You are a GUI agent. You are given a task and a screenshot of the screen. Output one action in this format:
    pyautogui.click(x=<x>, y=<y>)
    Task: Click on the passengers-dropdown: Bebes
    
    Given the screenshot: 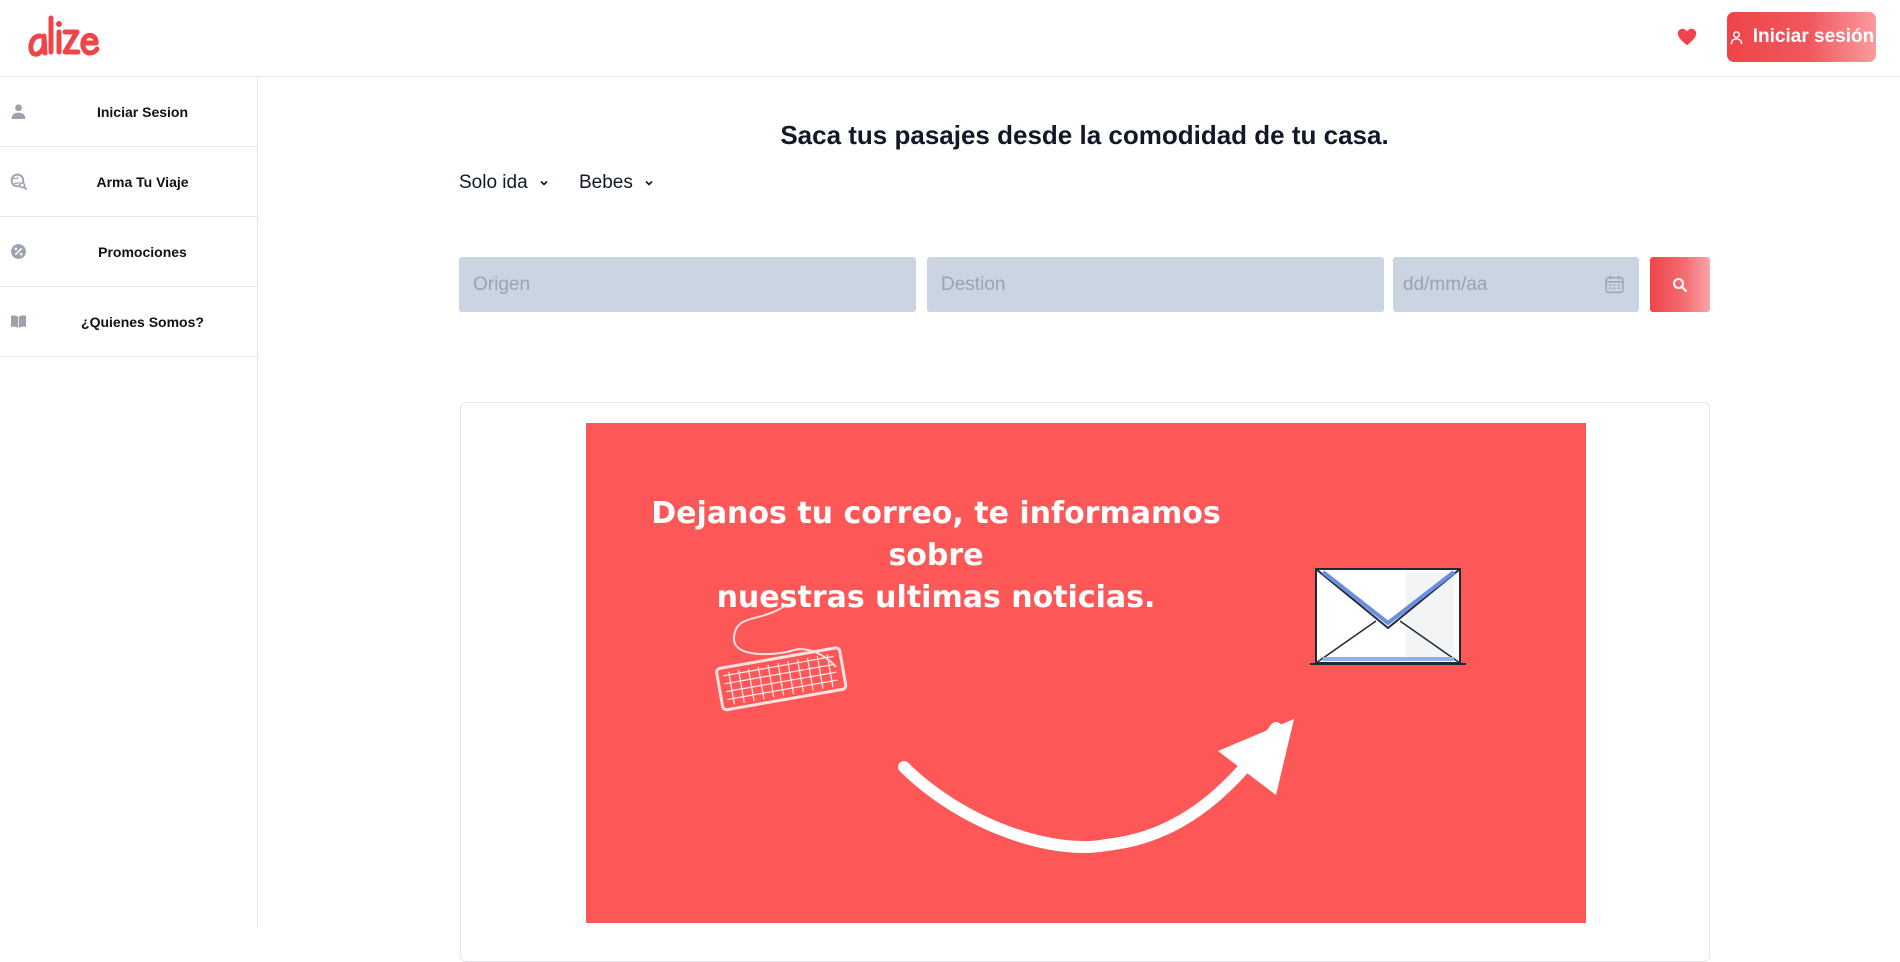 What is the action you would take?
    pyautogui.click(x=617, y=183)
    